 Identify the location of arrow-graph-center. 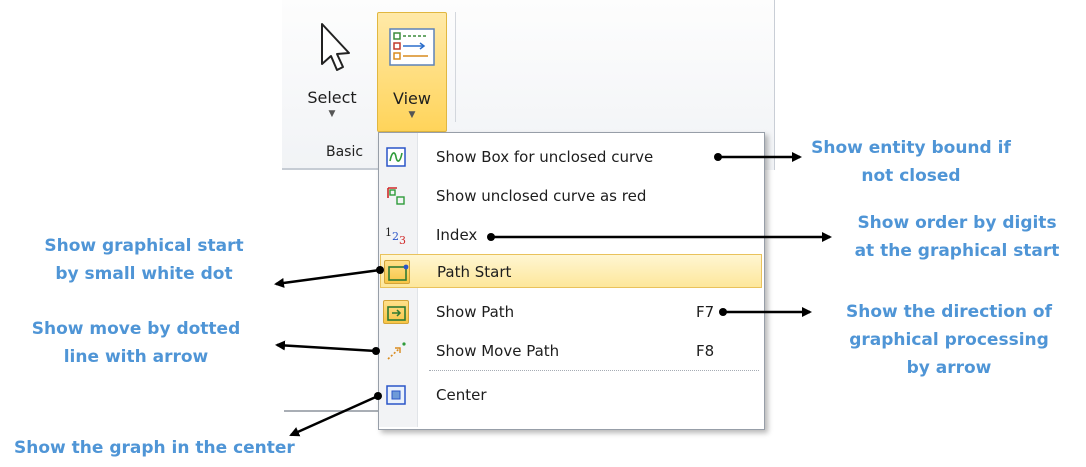
(335, 414).